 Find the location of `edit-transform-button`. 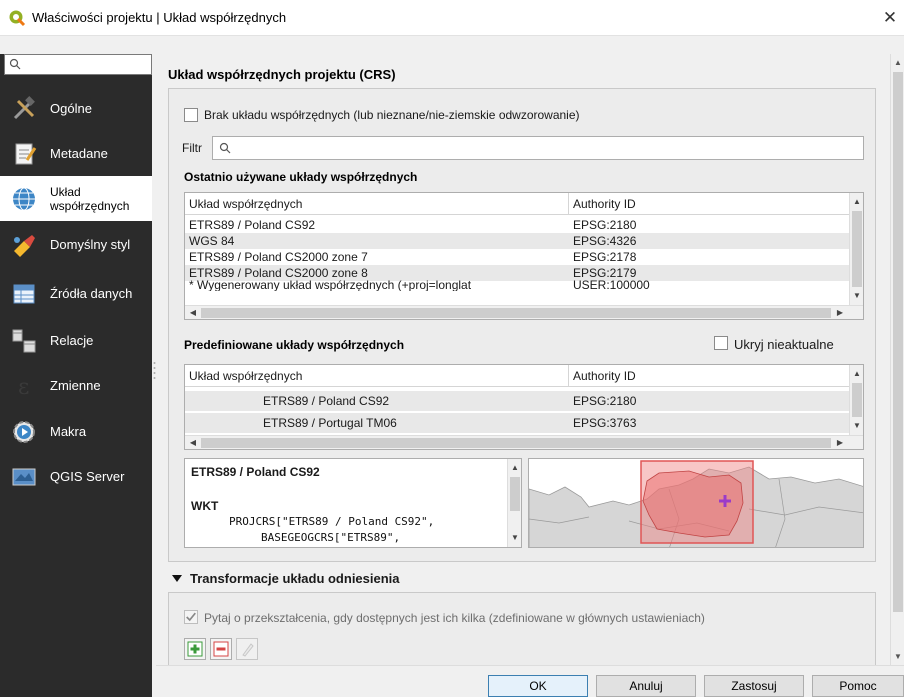

edit-transform-button is located at coordinates (247, 649).